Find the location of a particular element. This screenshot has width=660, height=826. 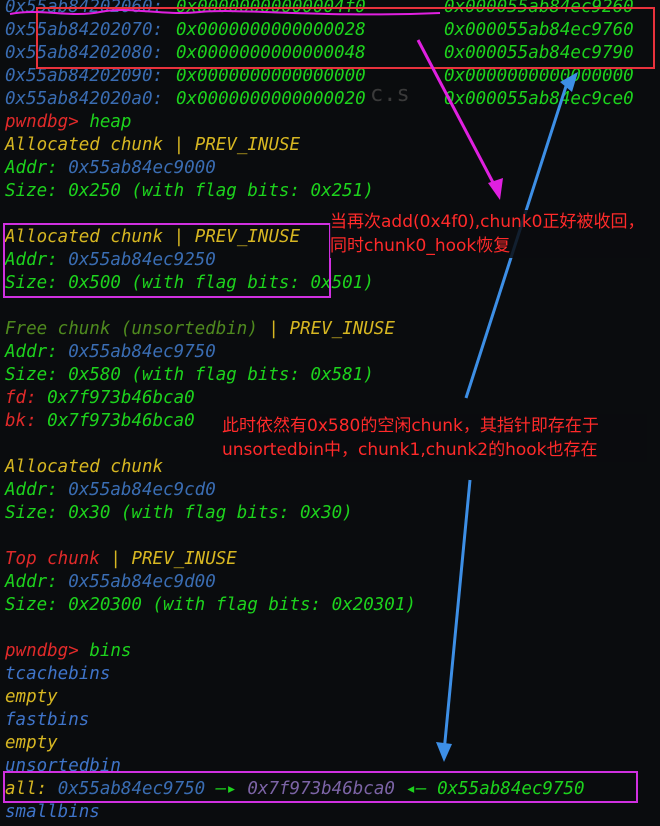

blue-arrow-down is located at coordinates (457, 616).